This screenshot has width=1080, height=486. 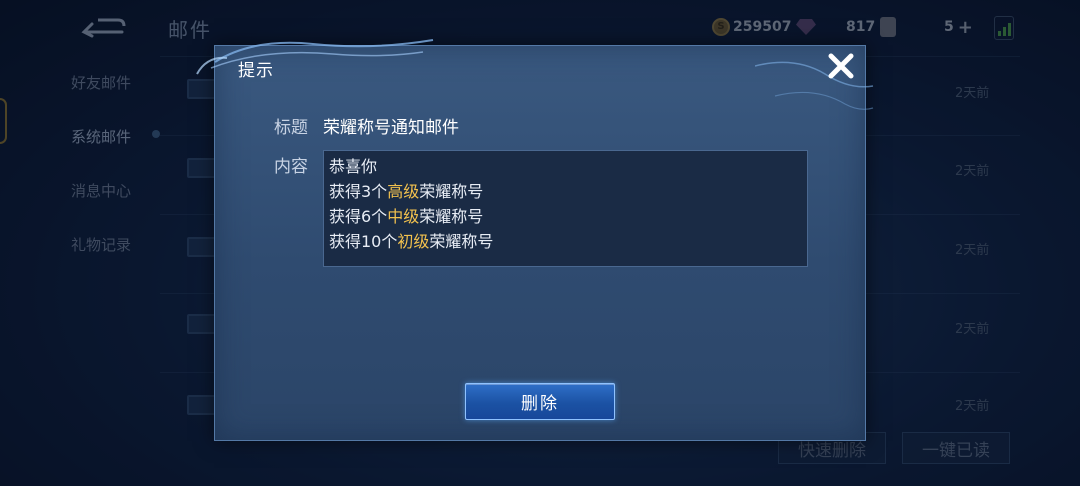 I want to click on content-line: 获得3个高级荣耀称号, so click(x=406, y=191).